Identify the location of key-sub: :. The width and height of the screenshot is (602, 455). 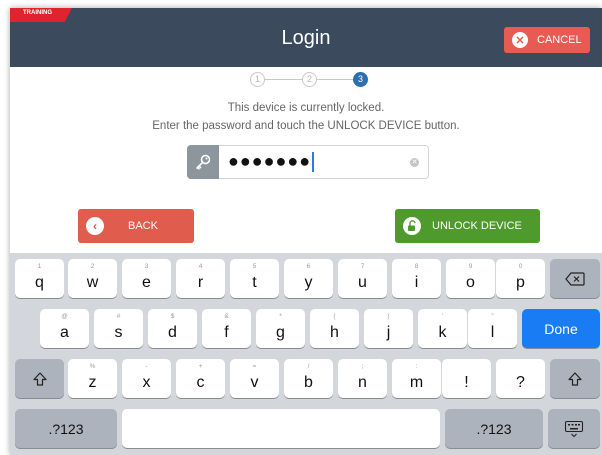
(416, 366).